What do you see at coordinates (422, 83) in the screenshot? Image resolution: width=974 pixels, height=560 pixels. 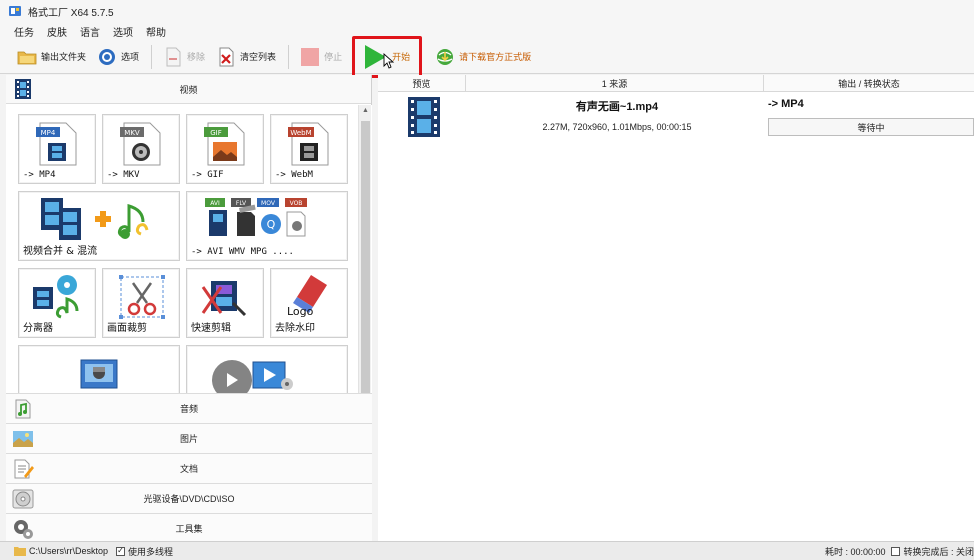 I see `column-preview: 预览` at bounding box center [422, 83].